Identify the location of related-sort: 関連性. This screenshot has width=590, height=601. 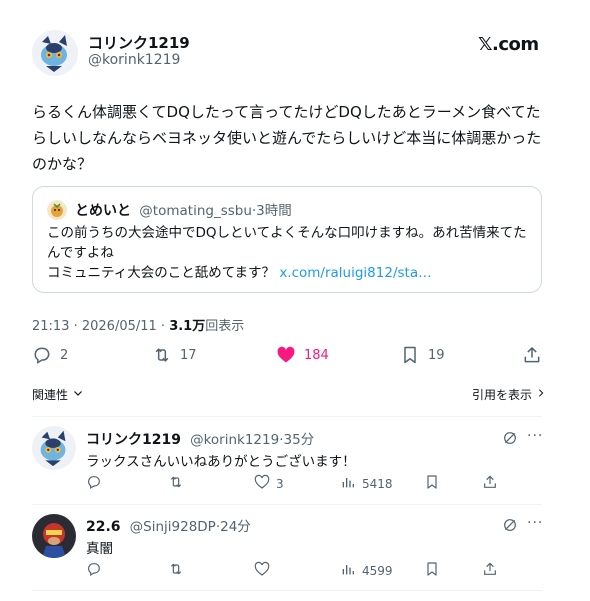
(58, 394).